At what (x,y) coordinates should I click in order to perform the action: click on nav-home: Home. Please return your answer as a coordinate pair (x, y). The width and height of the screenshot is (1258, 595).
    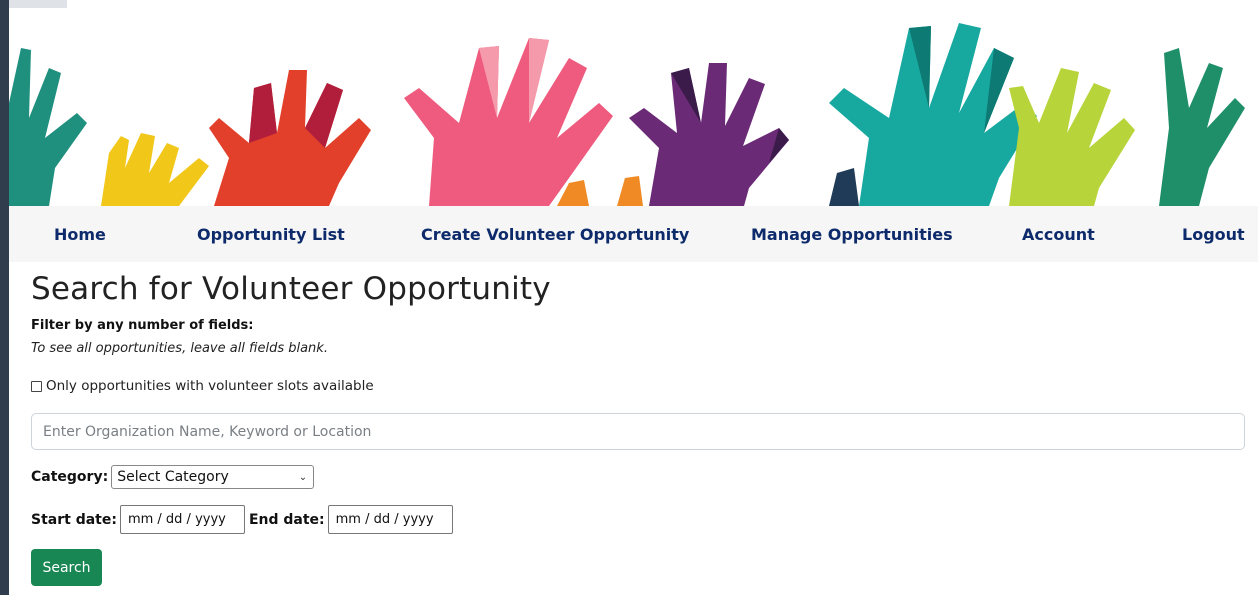
    Looking at the image, I should click on (80, 234).